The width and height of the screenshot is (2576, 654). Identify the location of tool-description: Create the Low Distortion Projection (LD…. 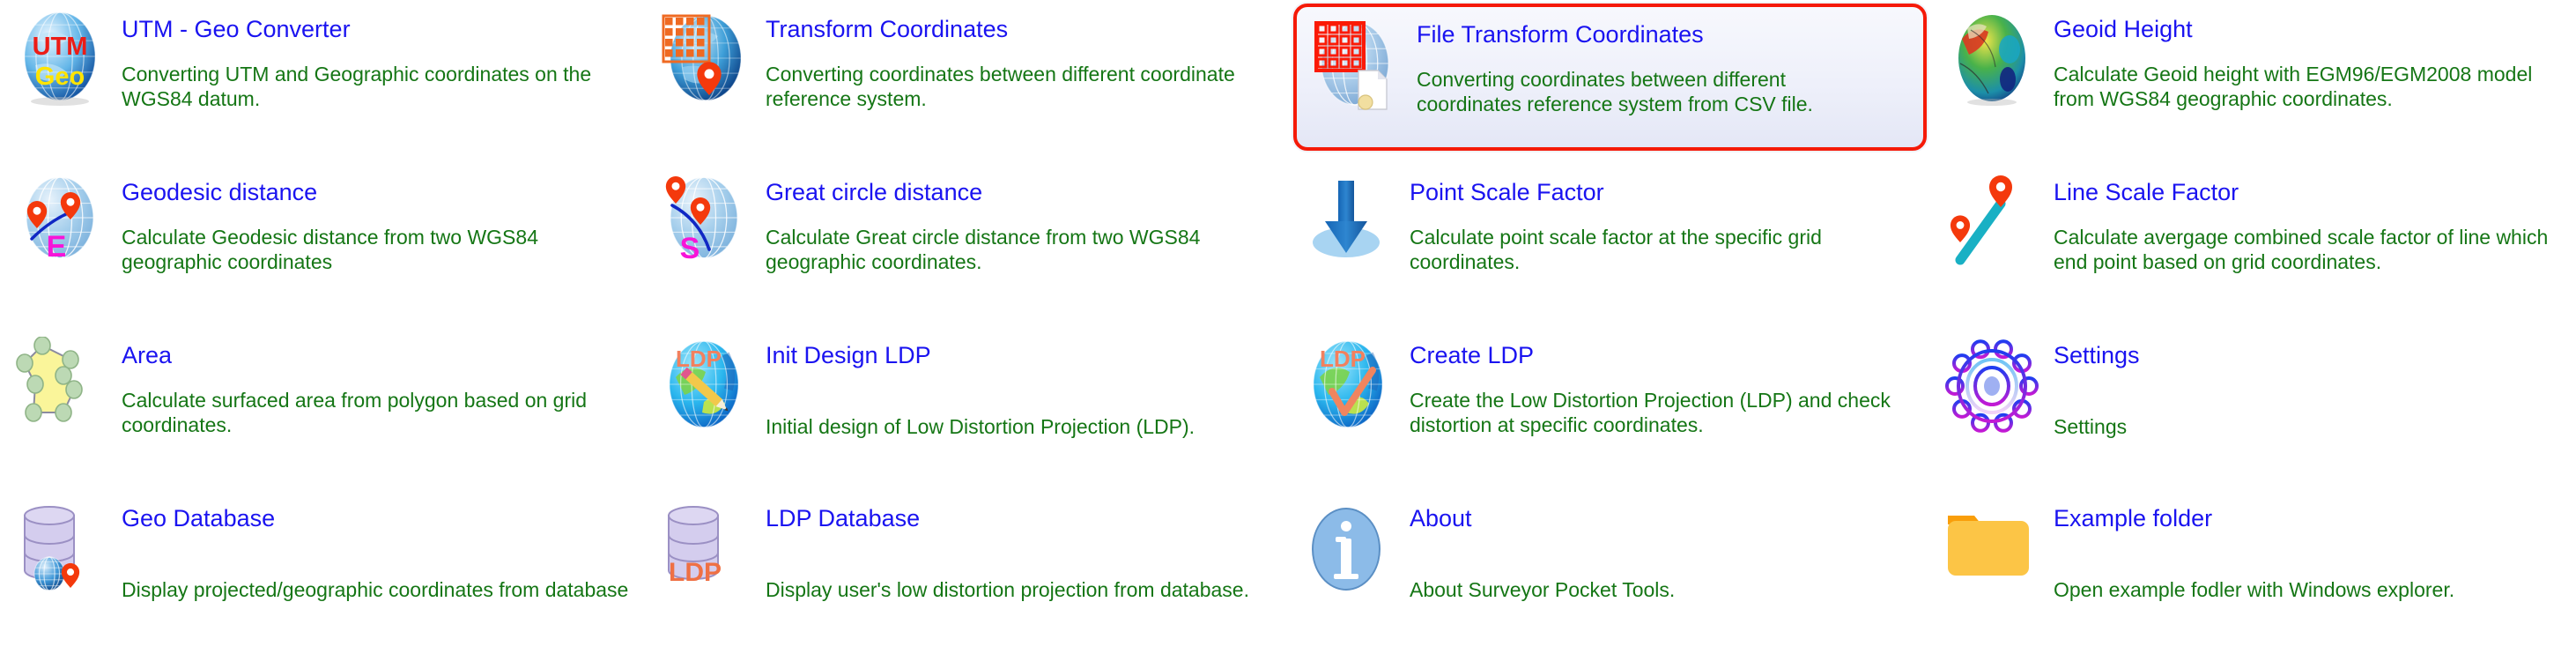
(1651, 412).